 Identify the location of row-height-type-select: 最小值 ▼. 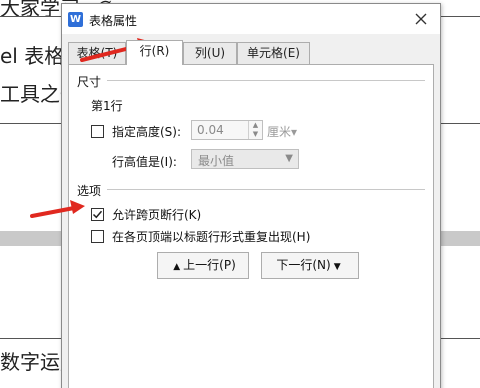
(245, 159).